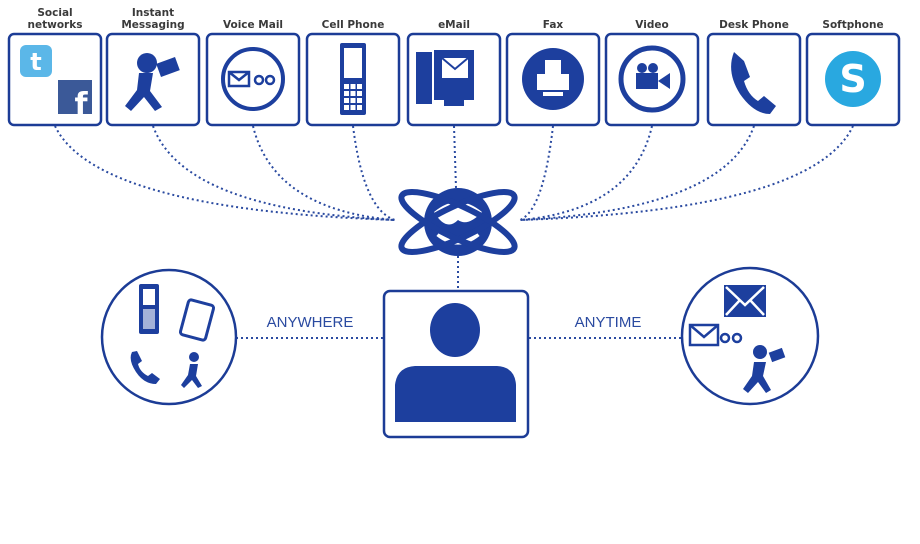 The image size is (920, 544). I want to click on devices-icon, so click(169, 337).